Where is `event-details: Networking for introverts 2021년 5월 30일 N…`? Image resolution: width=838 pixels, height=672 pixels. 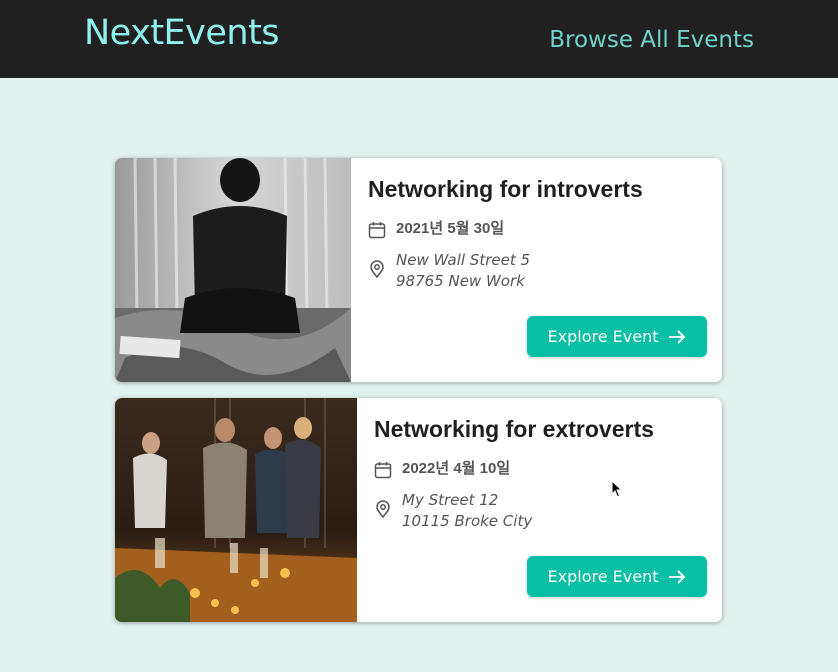
event-details: Networking for introverts 2021년 5월 30일 N… is located at coordinates (545, 270).